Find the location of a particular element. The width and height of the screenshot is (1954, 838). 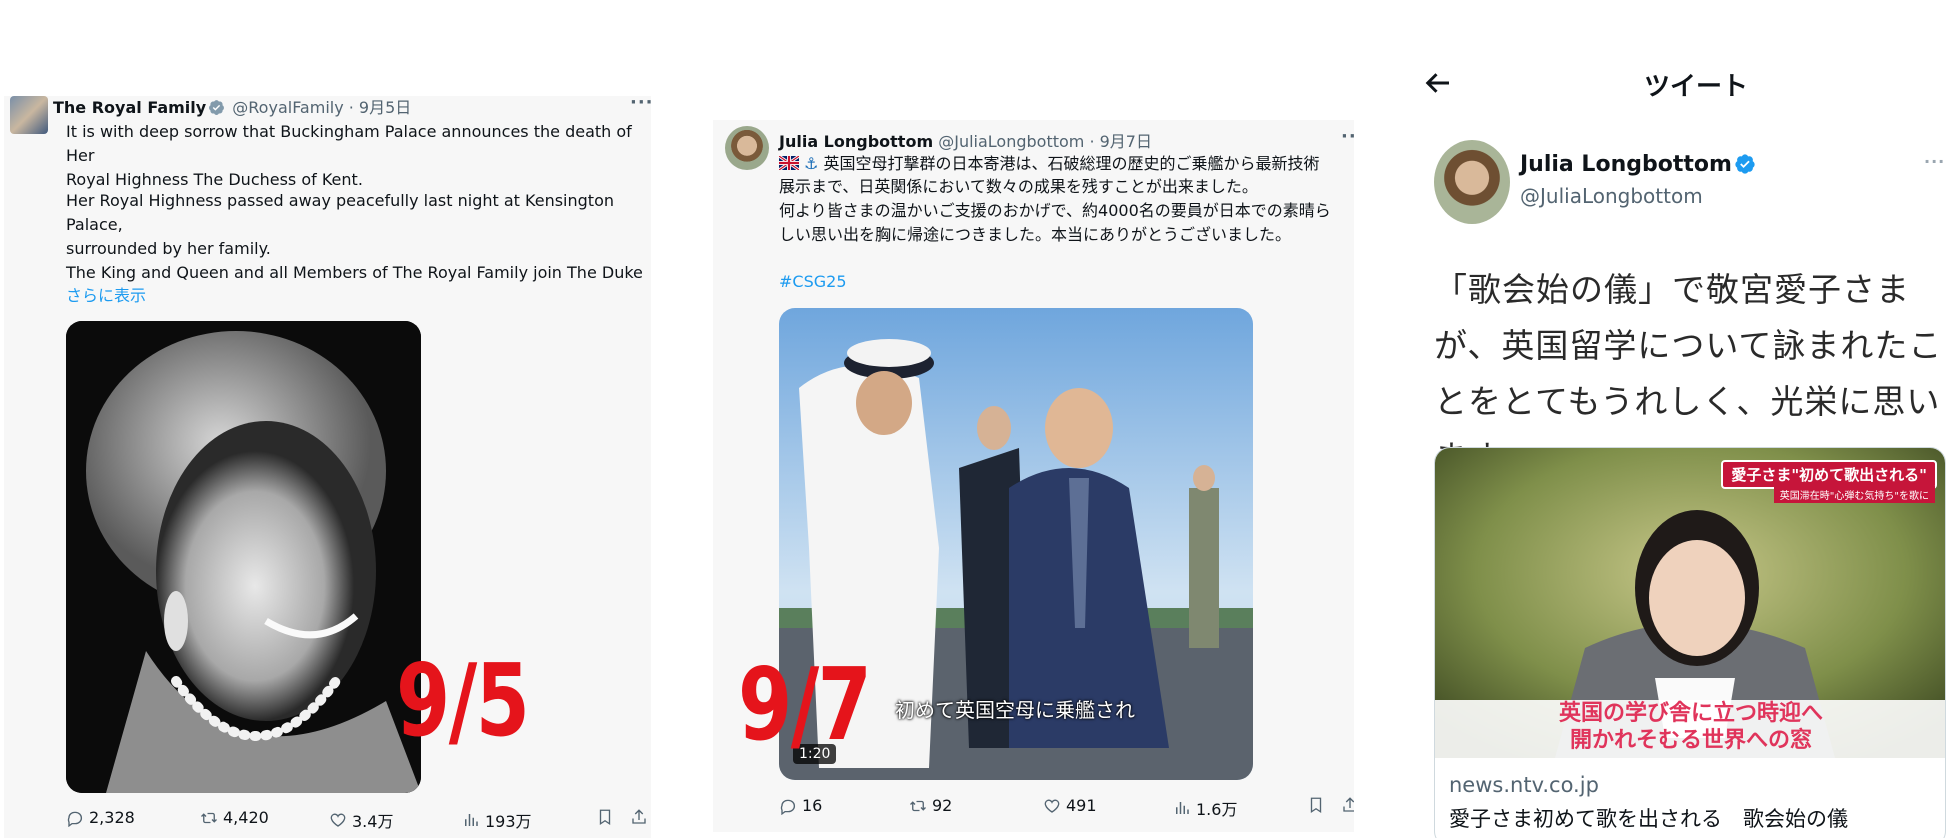

like-count: 491 is located at coordinates (1081, 805).